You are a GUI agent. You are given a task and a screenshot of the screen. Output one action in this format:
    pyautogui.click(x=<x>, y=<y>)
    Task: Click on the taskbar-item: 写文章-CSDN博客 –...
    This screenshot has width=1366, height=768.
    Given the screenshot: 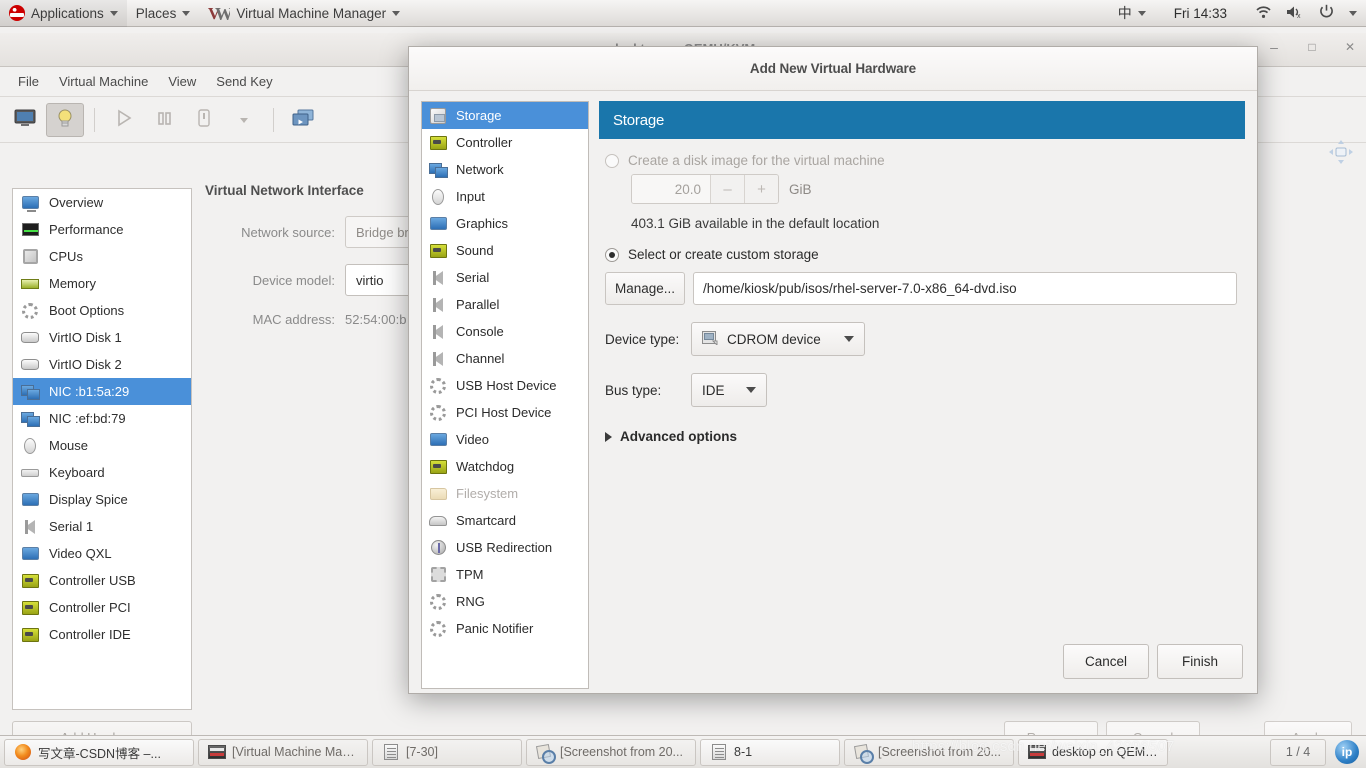 What is the action you would take?
    pyautogui.click(x=99, y=752)
    